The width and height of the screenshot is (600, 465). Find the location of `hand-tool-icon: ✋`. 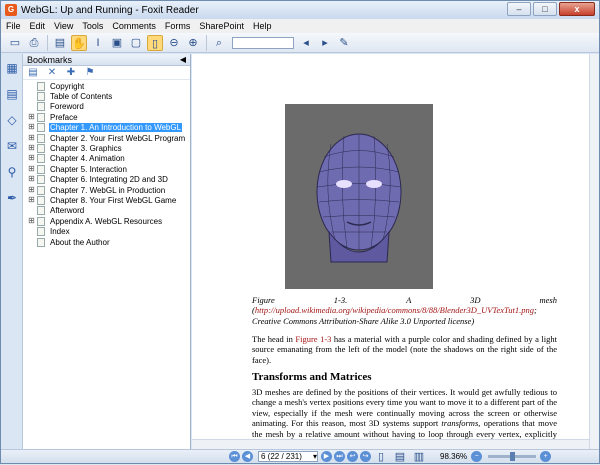

hand-tool-icon: ✋ is located at coordinates (79, 42).